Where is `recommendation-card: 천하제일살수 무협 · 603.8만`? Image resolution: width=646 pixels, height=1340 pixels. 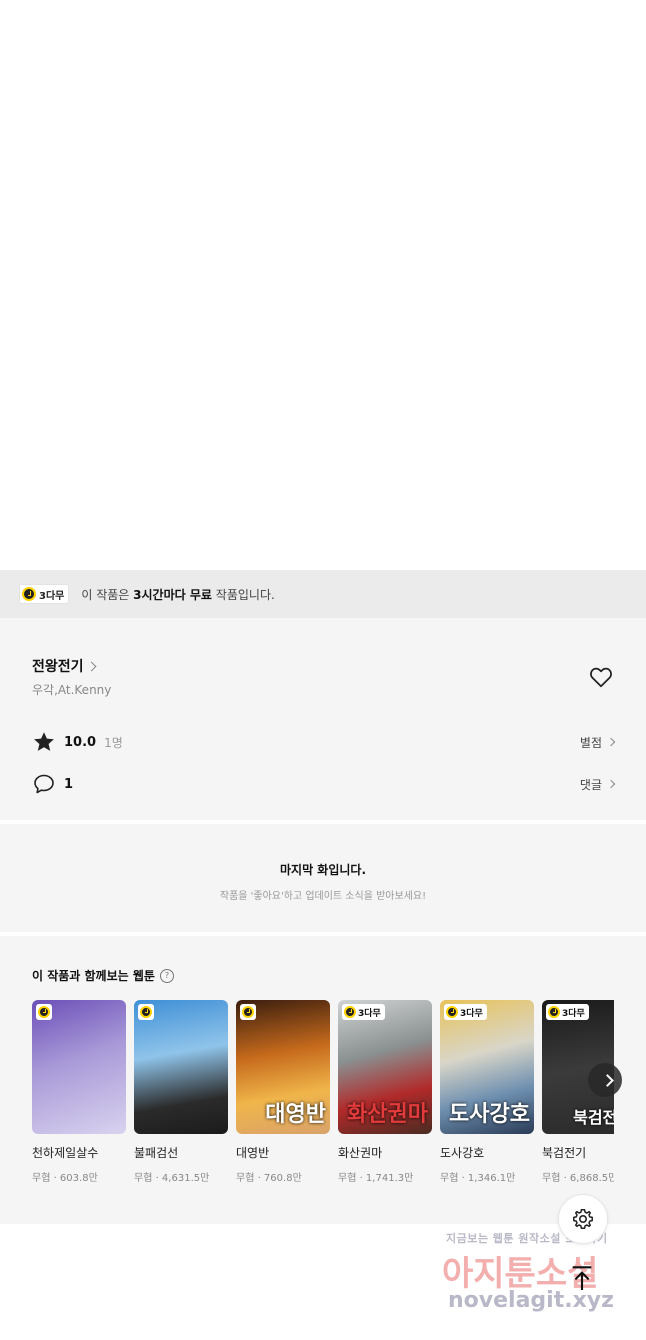 recommendation-card: 천하제일살수 무협 · 603.8만 is located at coordinates (79, 1092).